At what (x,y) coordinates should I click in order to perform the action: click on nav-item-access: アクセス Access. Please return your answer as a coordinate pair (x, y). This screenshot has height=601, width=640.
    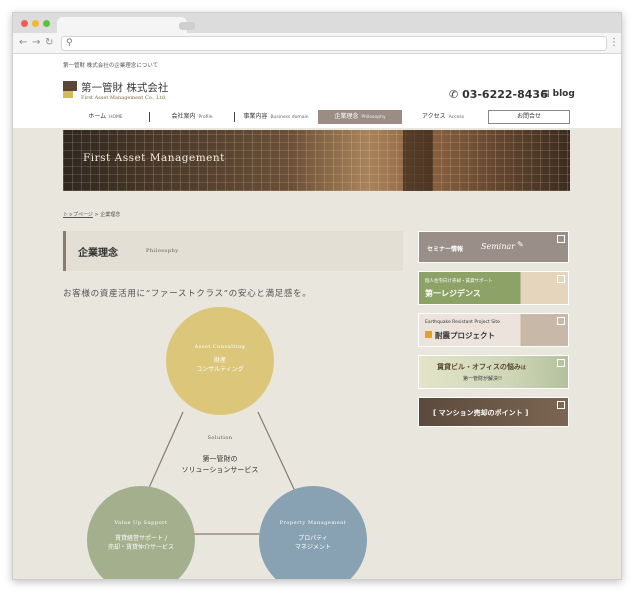
    Looking at the image, I should click on (443, 117).